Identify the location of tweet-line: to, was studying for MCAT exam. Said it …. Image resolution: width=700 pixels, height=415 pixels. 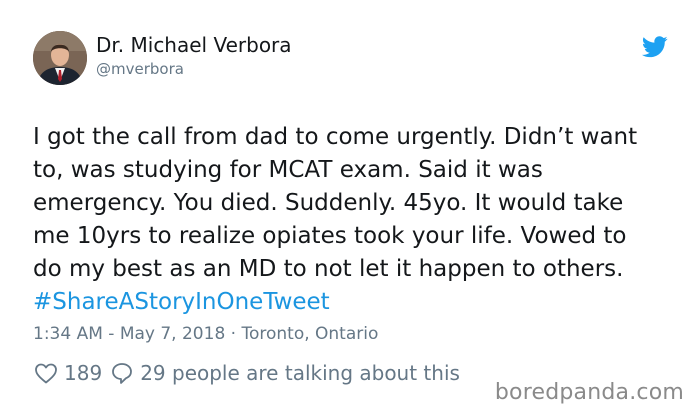
(288, 170).